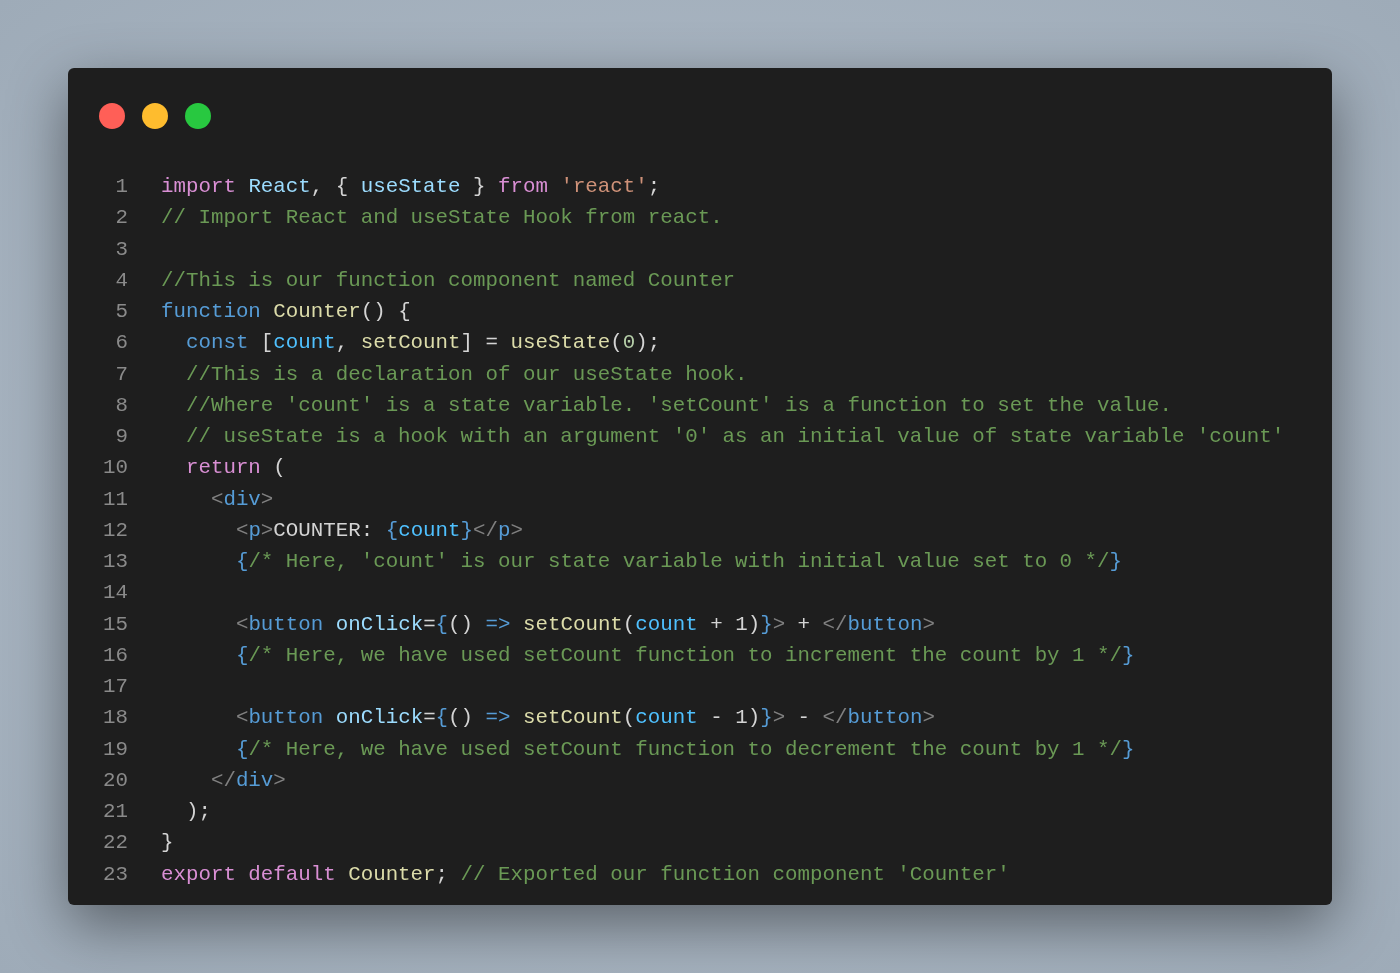 This screenshot has width=1400, height=973. Describe the element at coordinates (121, 280) in the screenshot. I see `line-number: 4` at that location.